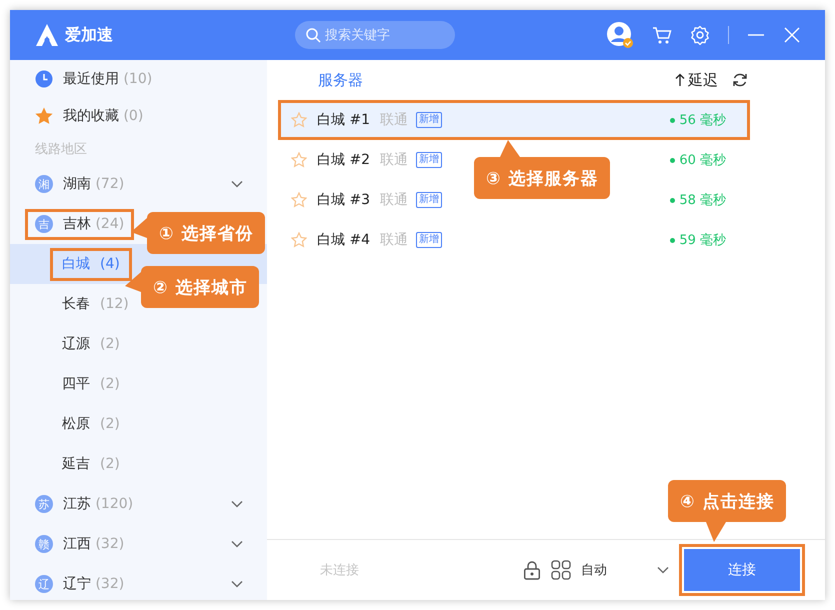 The height and width of the screenshot is (610, 835). Describe the element at coordinates (91, 464) in the screenshot. I see `city-item: 延吉 (2)` at that location.